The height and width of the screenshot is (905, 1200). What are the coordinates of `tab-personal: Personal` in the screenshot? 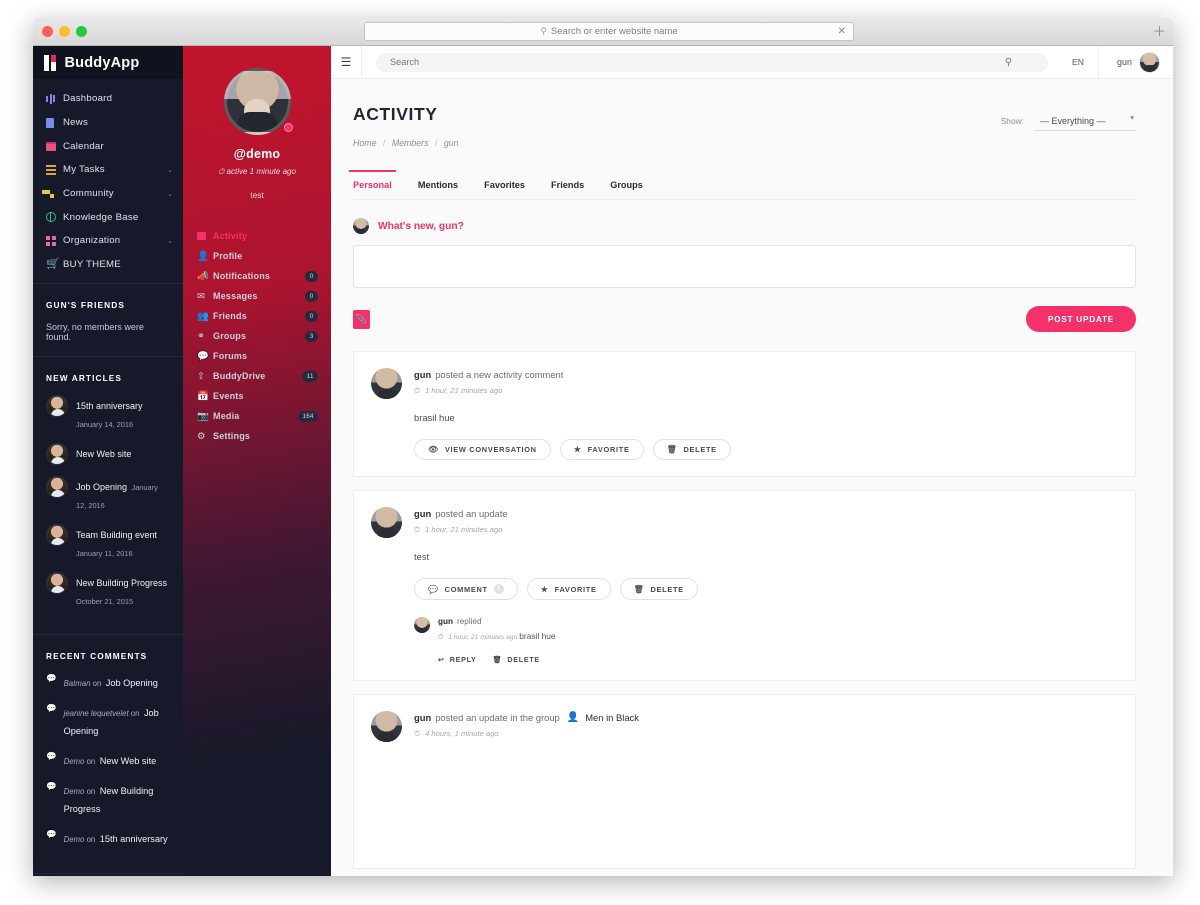 It's located at (372, 180).